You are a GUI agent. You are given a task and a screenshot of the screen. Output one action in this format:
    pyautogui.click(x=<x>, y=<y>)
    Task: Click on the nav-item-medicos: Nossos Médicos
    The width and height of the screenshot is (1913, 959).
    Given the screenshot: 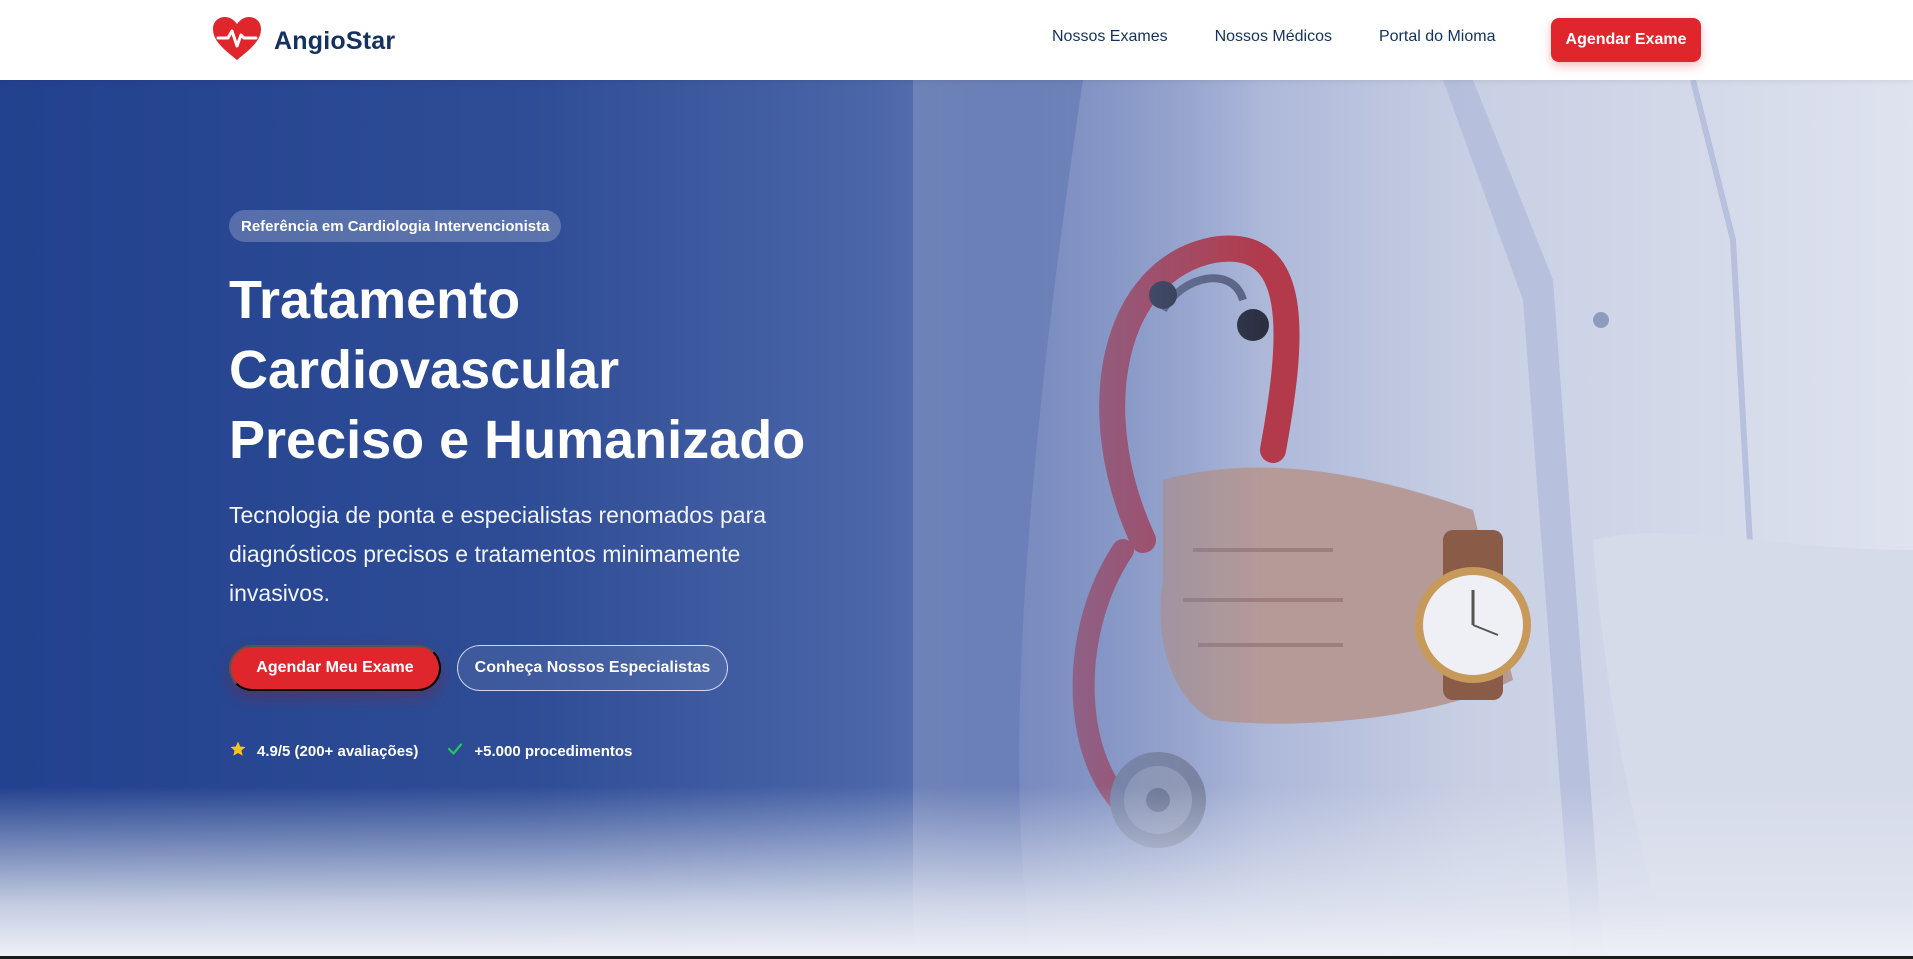 What is the action you would take?
    pyautogui.click(x=1273, y=37)
    